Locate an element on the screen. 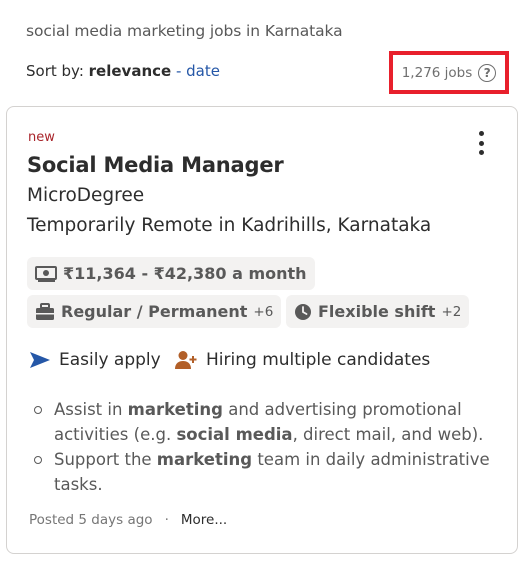 The width and height of the screenshot is (523, 562). sort-date-link: date is located at coordinates (203, 71).